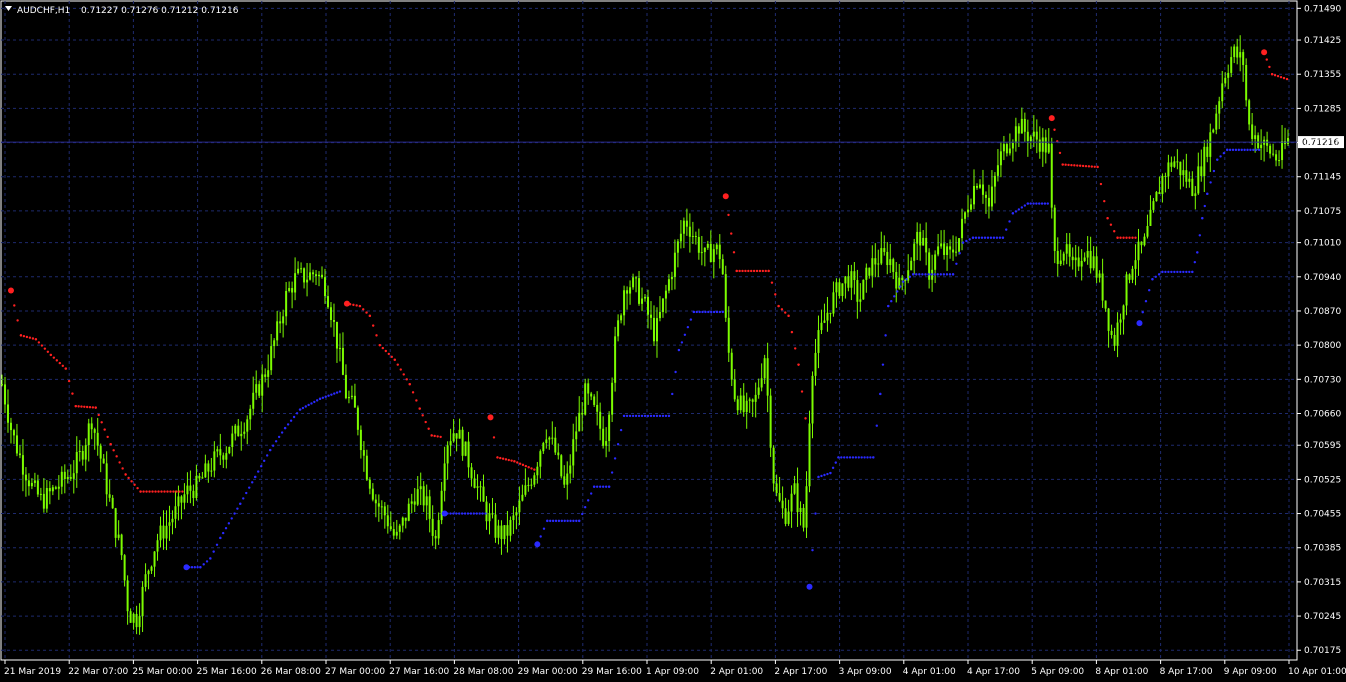 This screenshot has height=682, width=1346. I want to click on y-tick-label: 0.71215, so click(1322, 144).